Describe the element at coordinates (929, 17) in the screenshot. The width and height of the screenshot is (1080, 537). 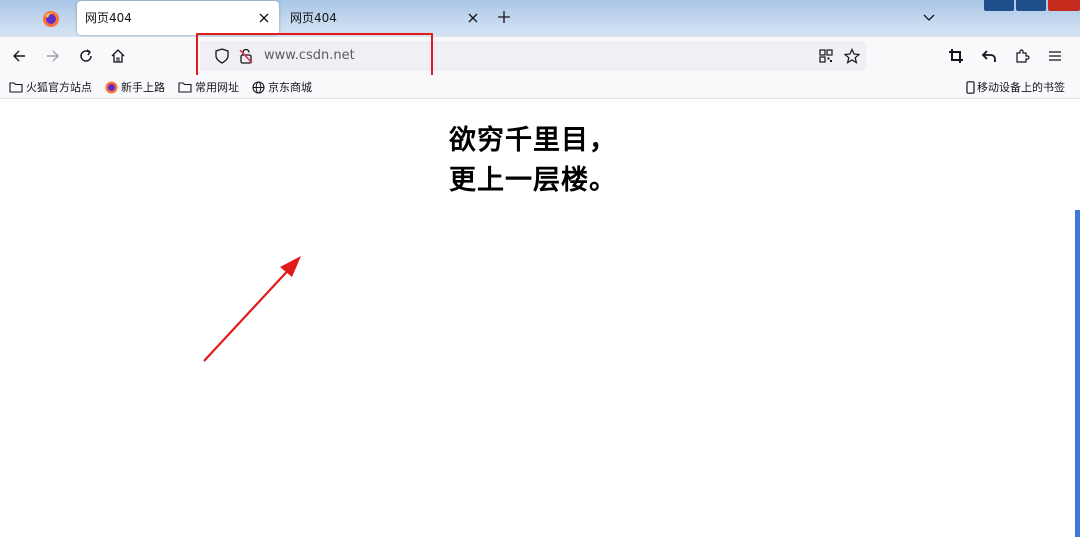
I see `chevron-down-icon` at that location.